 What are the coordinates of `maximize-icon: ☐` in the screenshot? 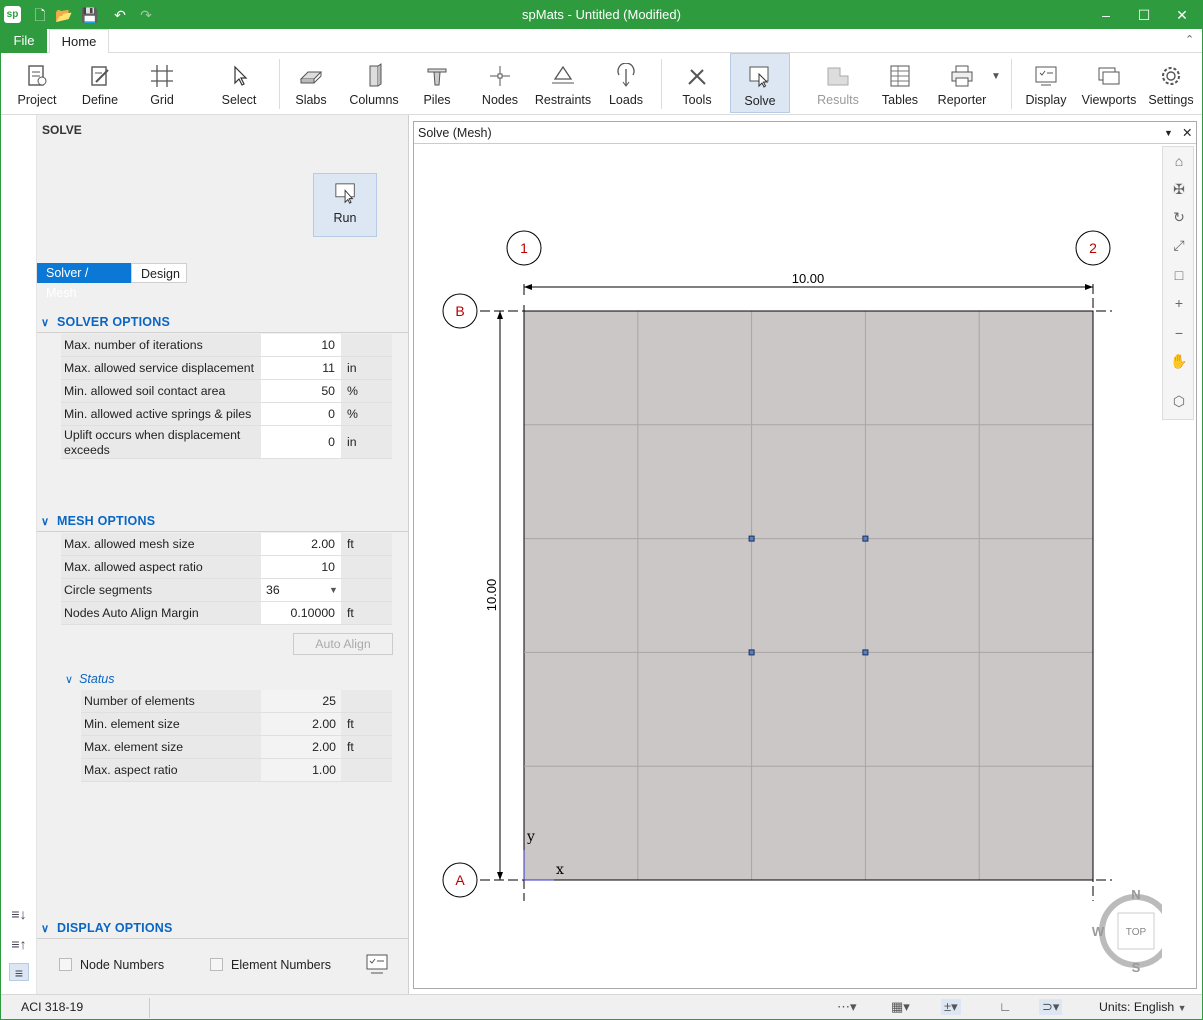 It's located at (1144, 15).